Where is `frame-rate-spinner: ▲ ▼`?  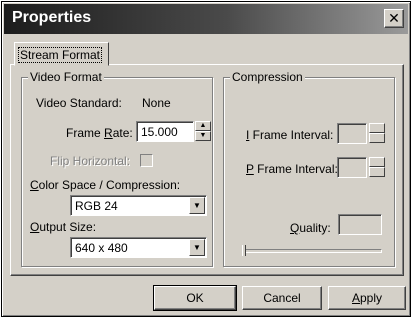
frame-rate-spinner: ▲ ▼ is located at coordinates (203, 131).